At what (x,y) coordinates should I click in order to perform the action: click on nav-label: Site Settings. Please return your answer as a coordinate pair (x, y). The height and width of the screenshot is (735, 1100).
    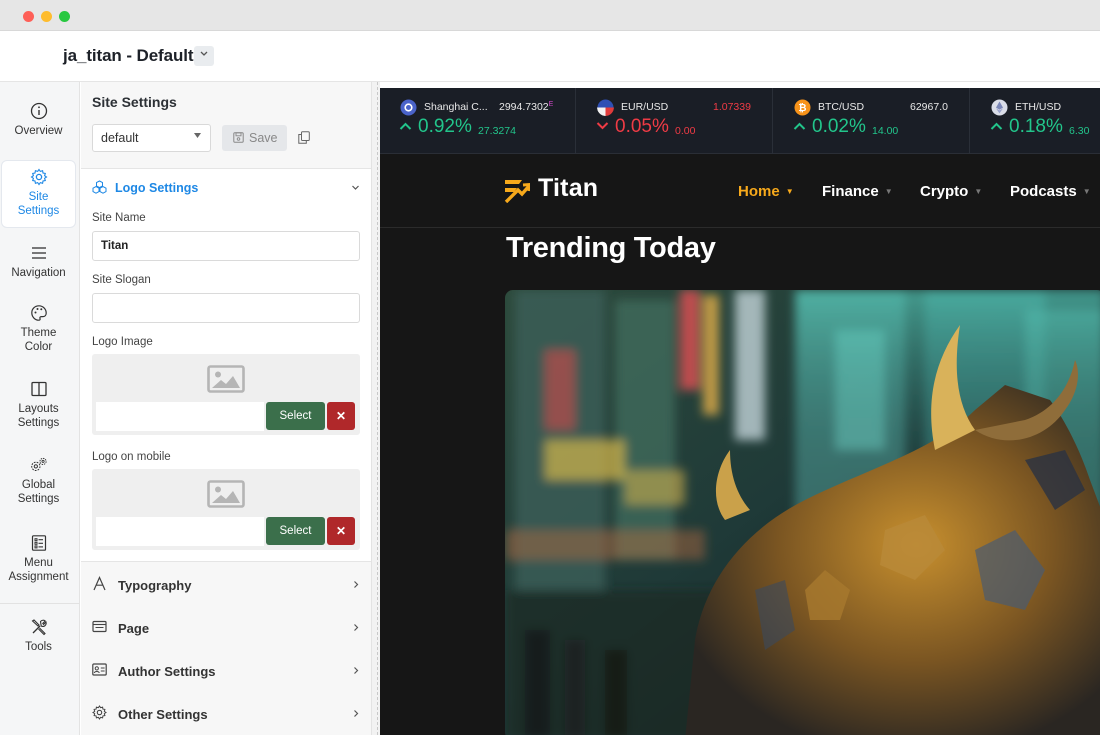
    Looking at the image, I should click on (38, 204).